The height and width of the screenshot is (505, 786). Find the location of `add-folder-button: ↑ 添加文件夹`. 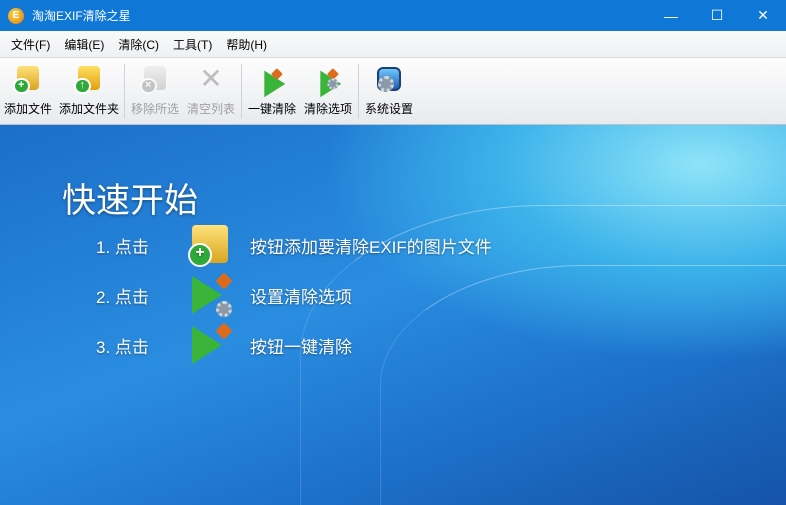

add-folder-button: ↑ 添加文件夹 is located at coordinates (89, 90).